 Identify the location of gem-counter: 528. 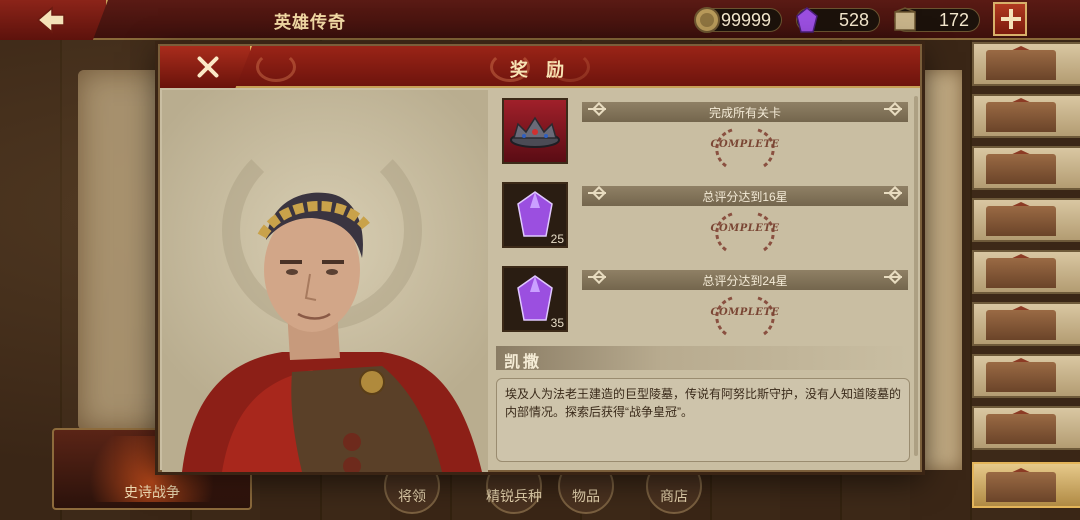
(838, 20).